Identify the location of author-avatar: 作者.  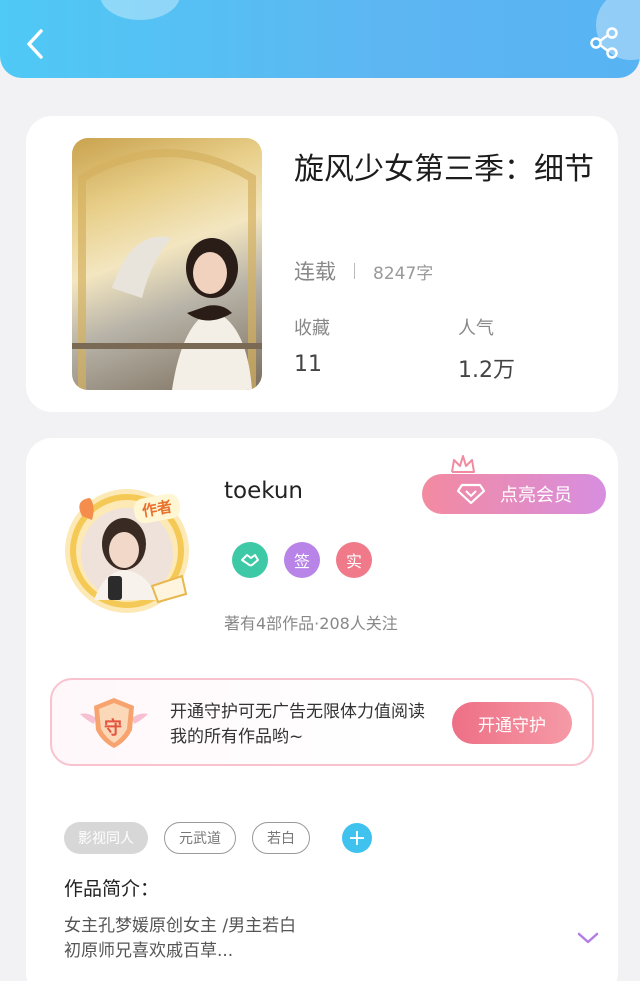
(127, 551).